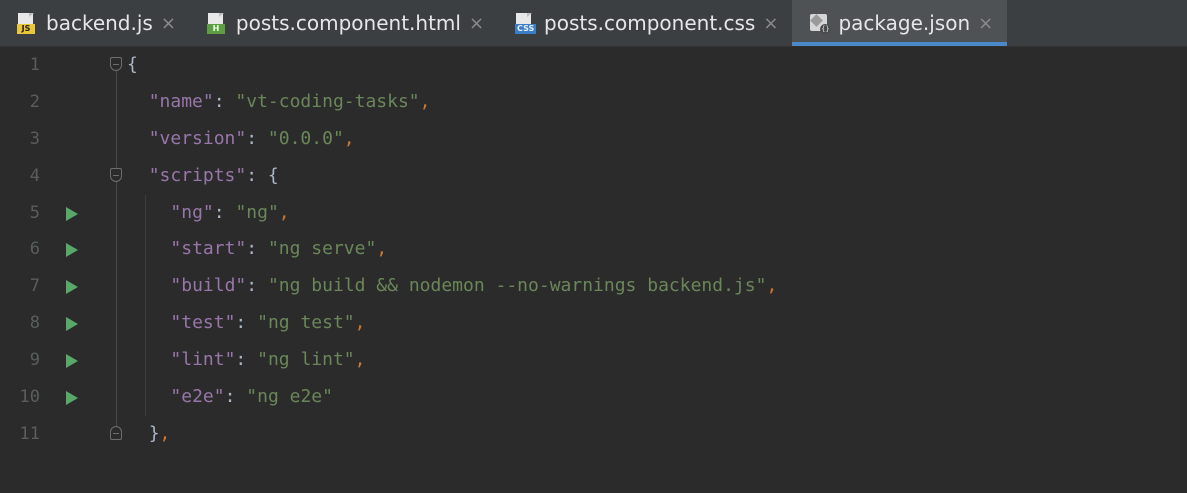 This screenshot has height=493, width=1187. What do you see at coordinates (819, 23) in the screenshot?
I see `json-file-icon: {}` at bounding box center [819, 23].